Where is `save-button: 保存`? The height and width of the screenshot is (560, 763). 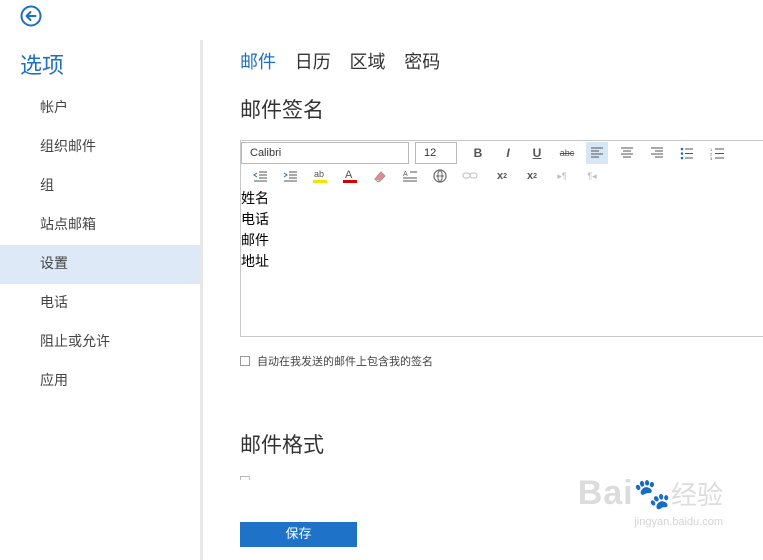
save-button: 保存 is located at coordinates (298, 534).